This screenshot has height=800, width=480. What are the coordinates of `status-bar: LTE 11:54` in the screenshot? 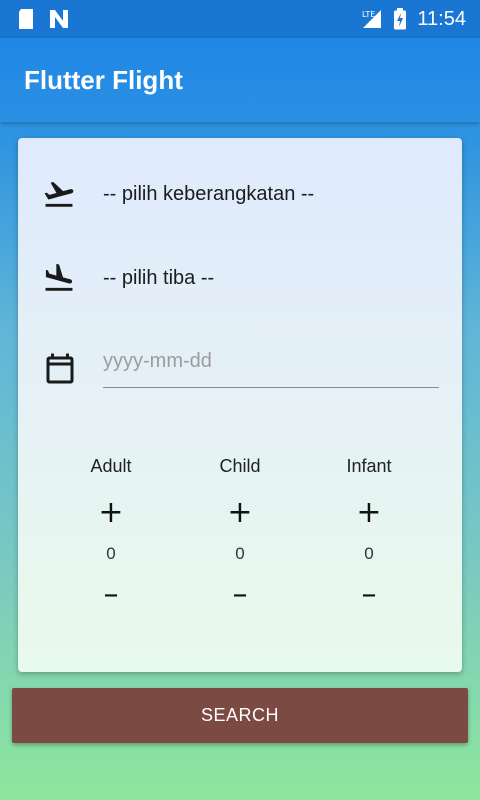 It's located at (240, 19).